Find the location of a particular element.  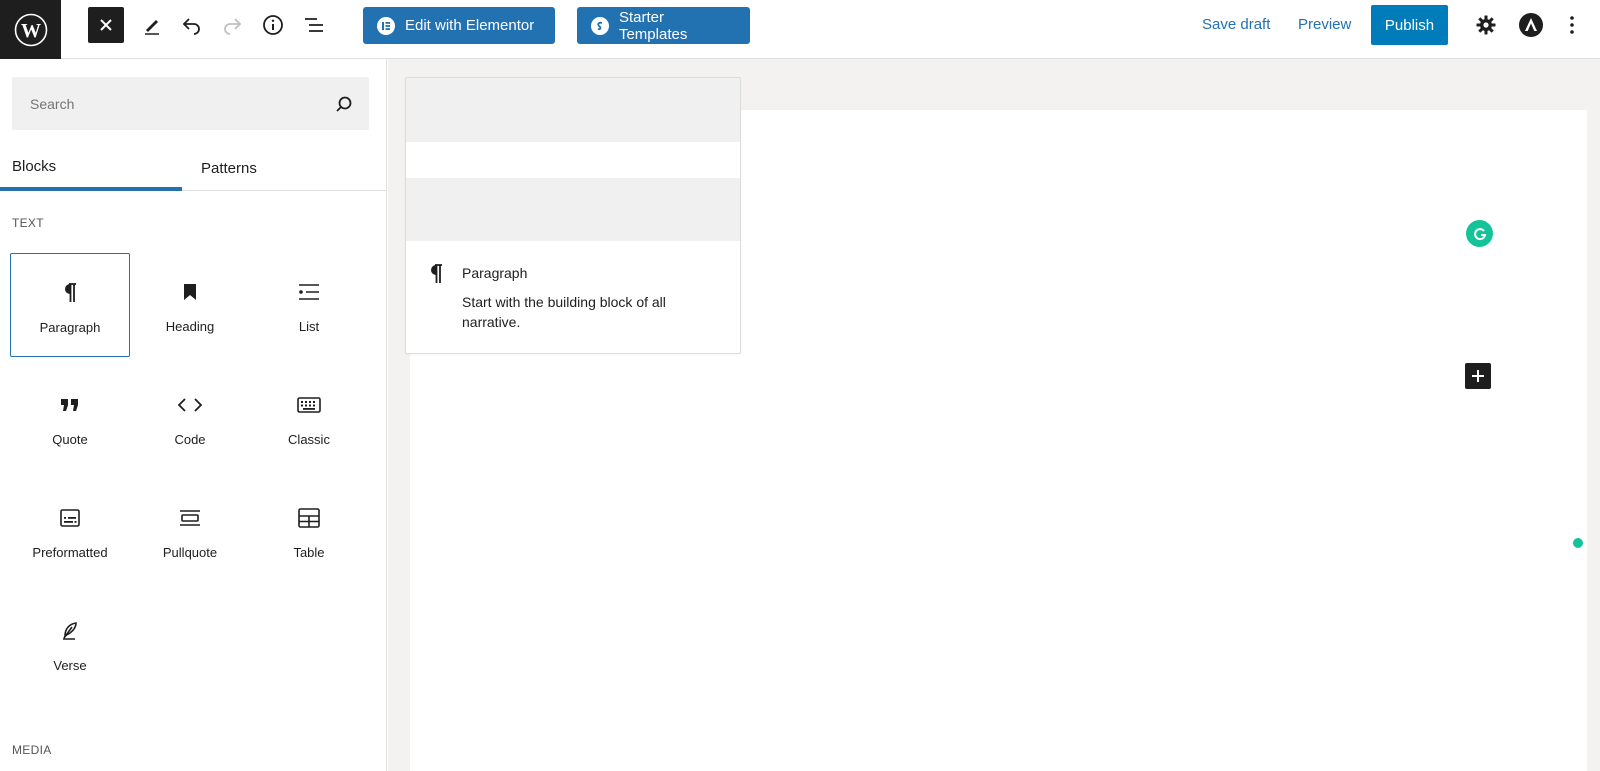

settings-button is located at coordinates (1486, 25).